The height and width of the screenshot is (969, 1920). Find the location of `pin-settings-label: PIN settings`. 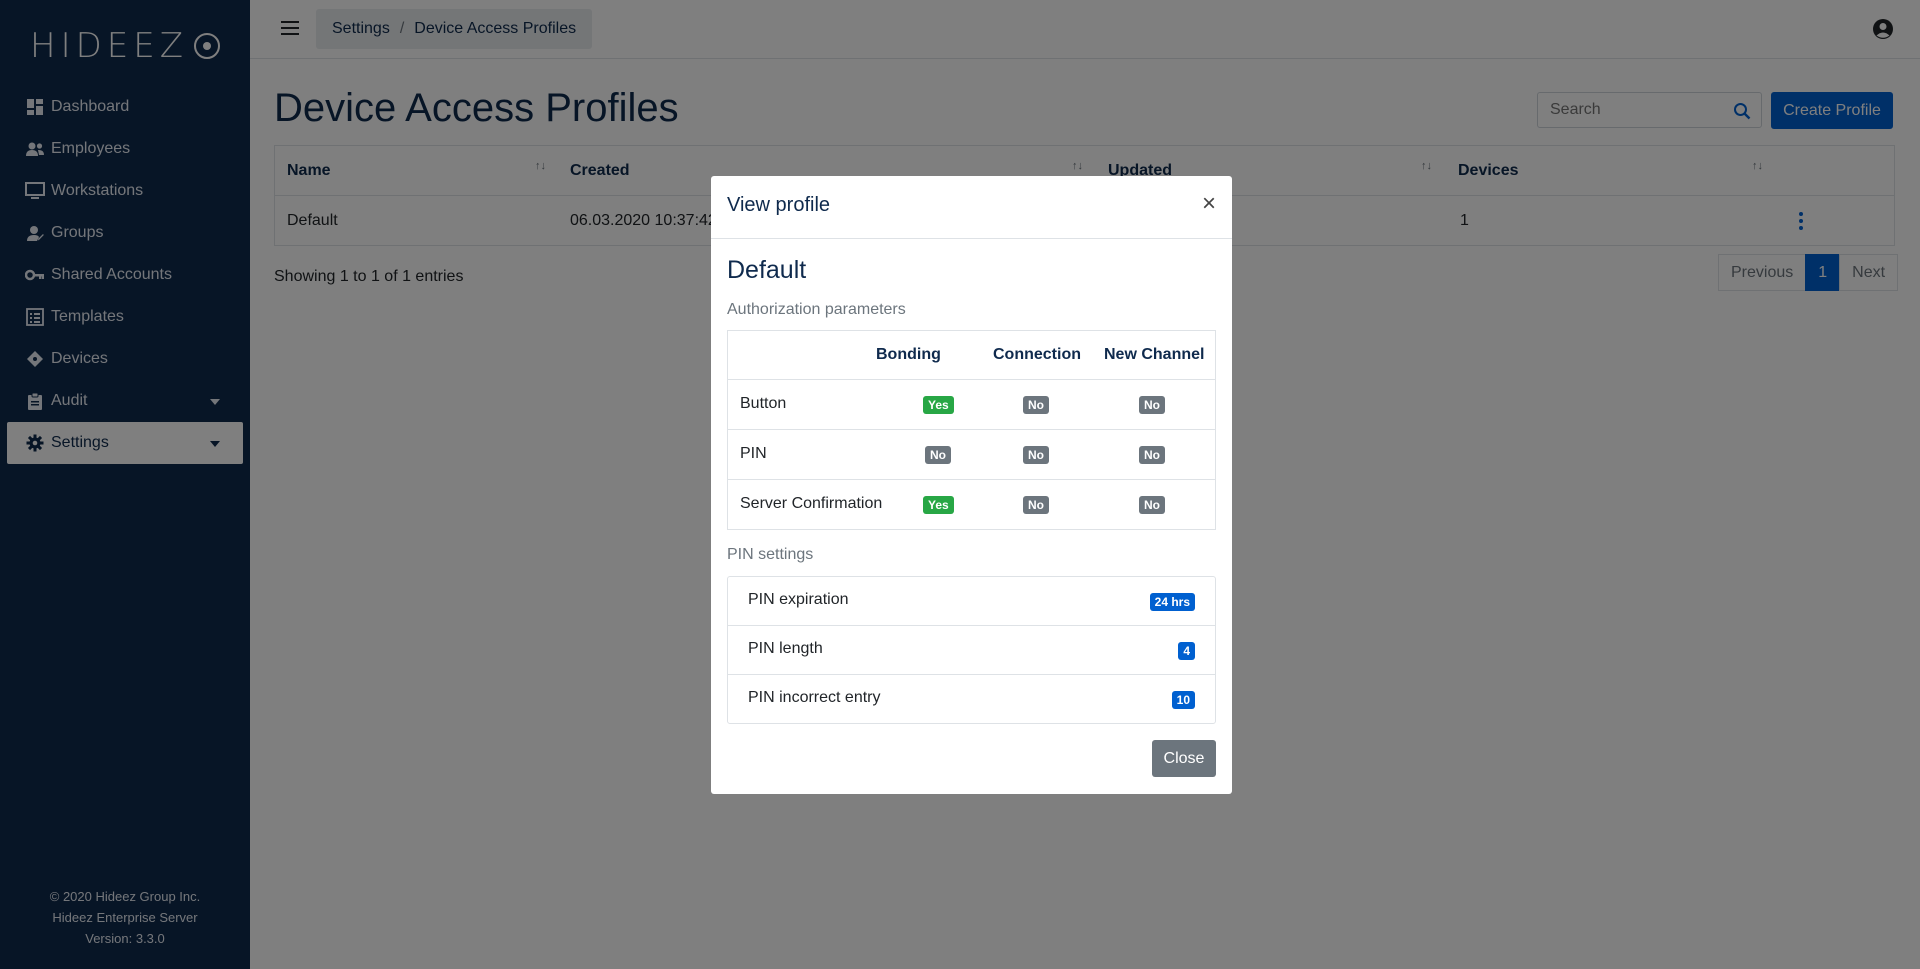

pin-settings-label: PIN settings is located at coordinates (770, 554).